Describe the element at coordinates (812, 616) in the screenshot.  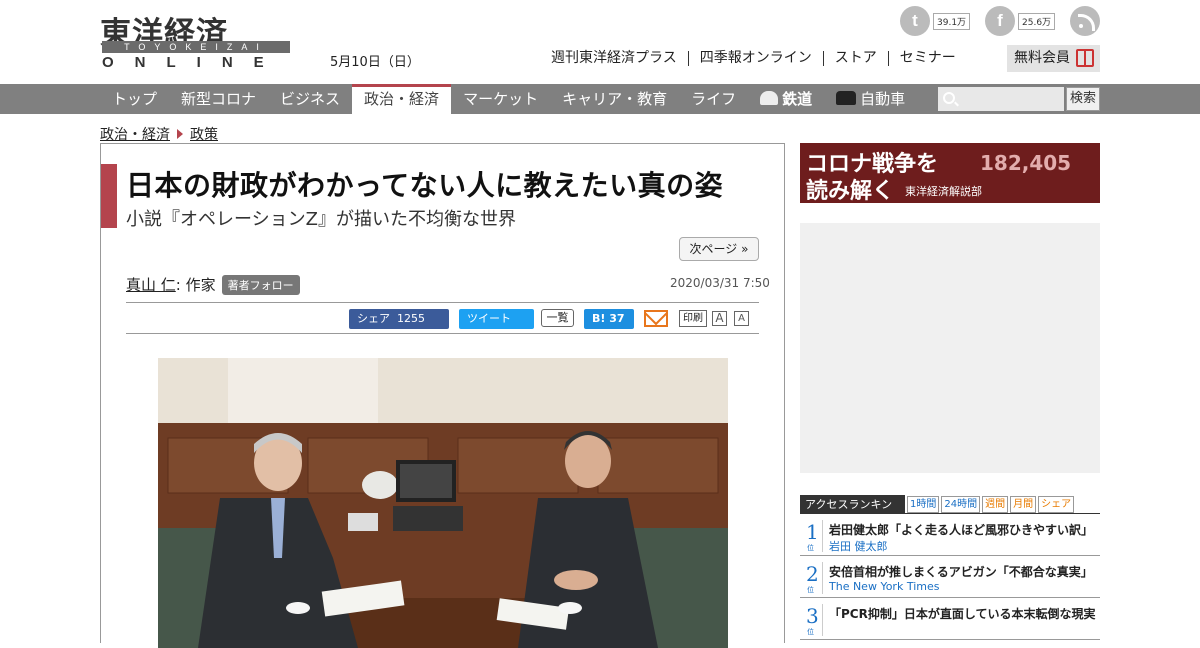
I see `rank-number: 3` at that location.